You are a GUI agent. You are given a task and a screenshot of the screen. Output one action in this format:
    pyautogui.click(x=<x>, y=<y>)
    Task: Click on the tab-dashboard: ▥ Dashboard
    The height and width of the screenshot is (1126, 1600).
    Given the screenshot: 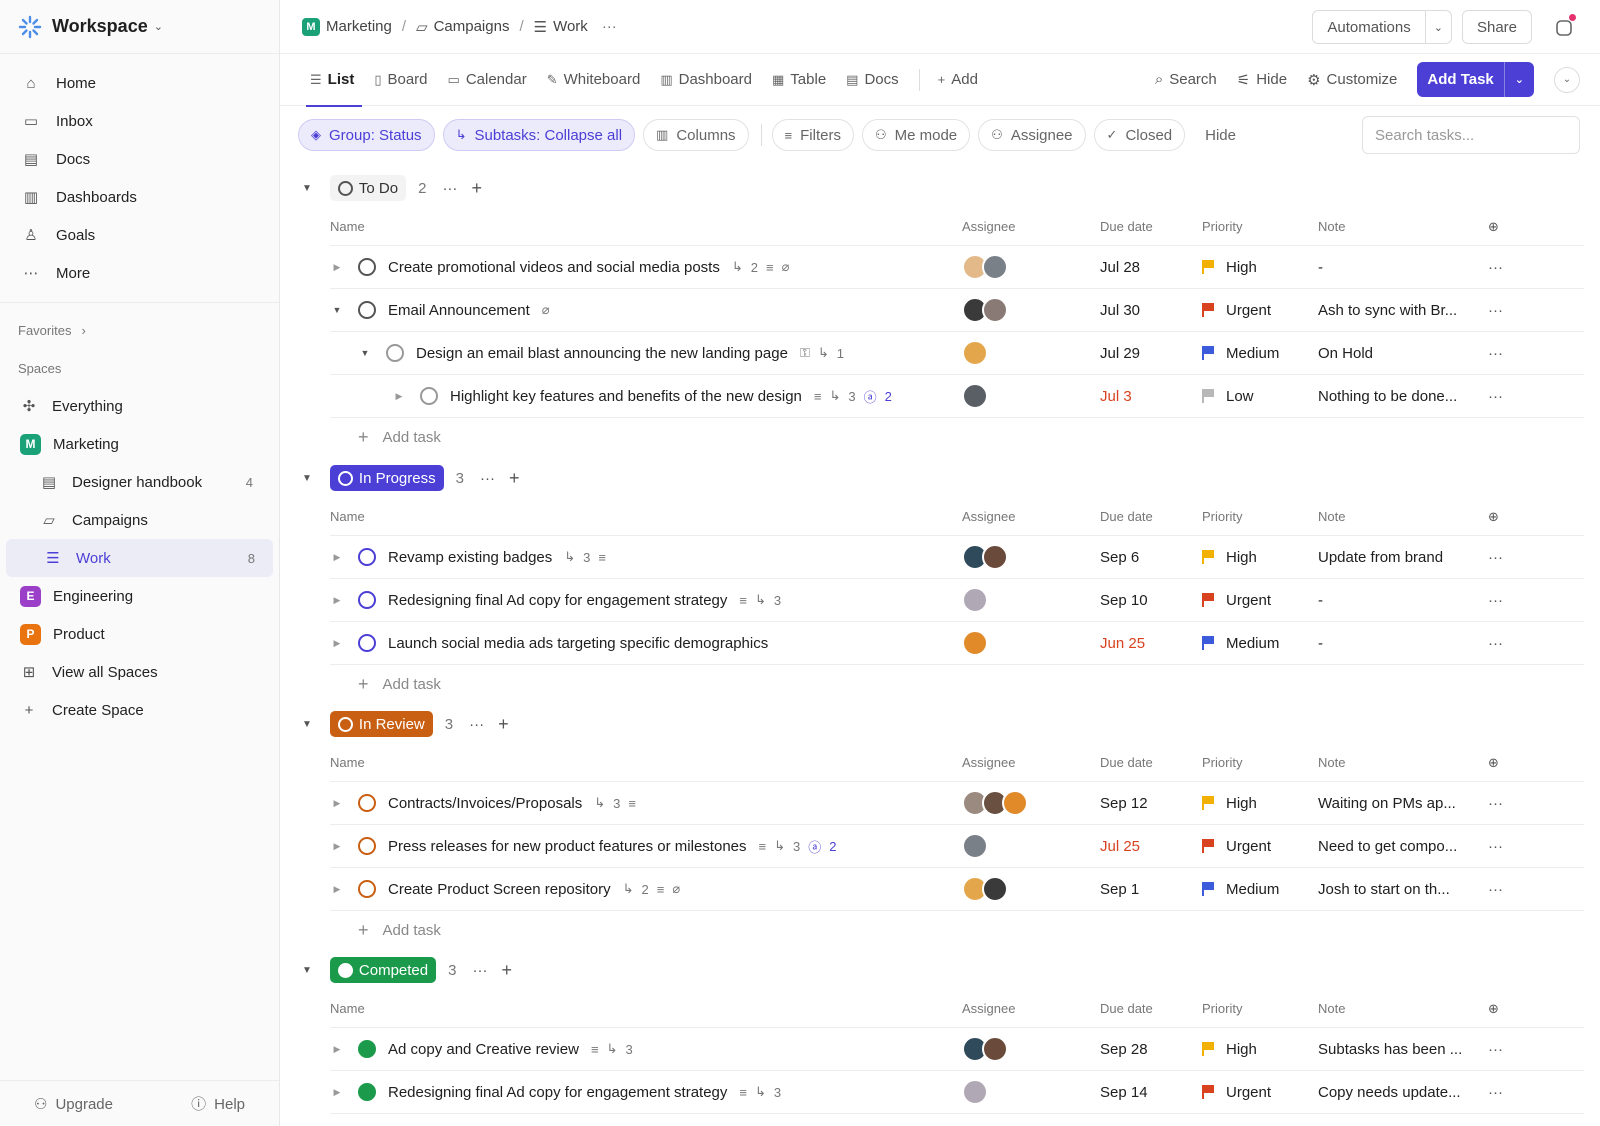 What is the action you would take?
    pyautogui.click(x=706, y=80)
    